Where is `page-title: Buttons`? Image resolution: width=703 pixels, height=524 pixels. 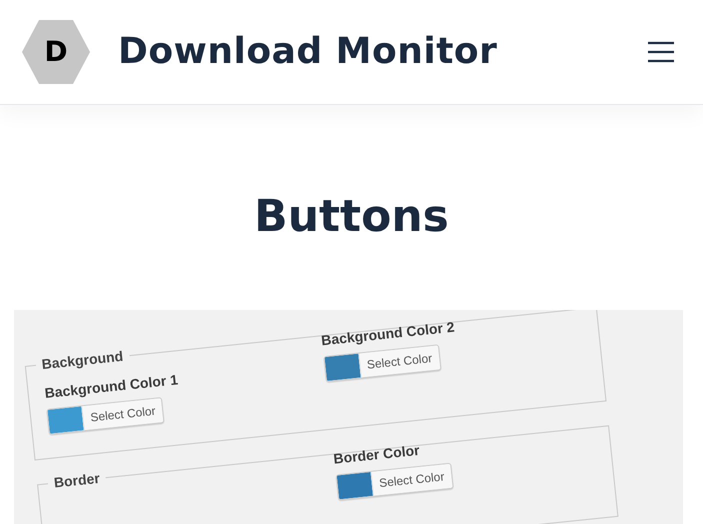
page-title: Buttons is located at coordinates (351, 217).